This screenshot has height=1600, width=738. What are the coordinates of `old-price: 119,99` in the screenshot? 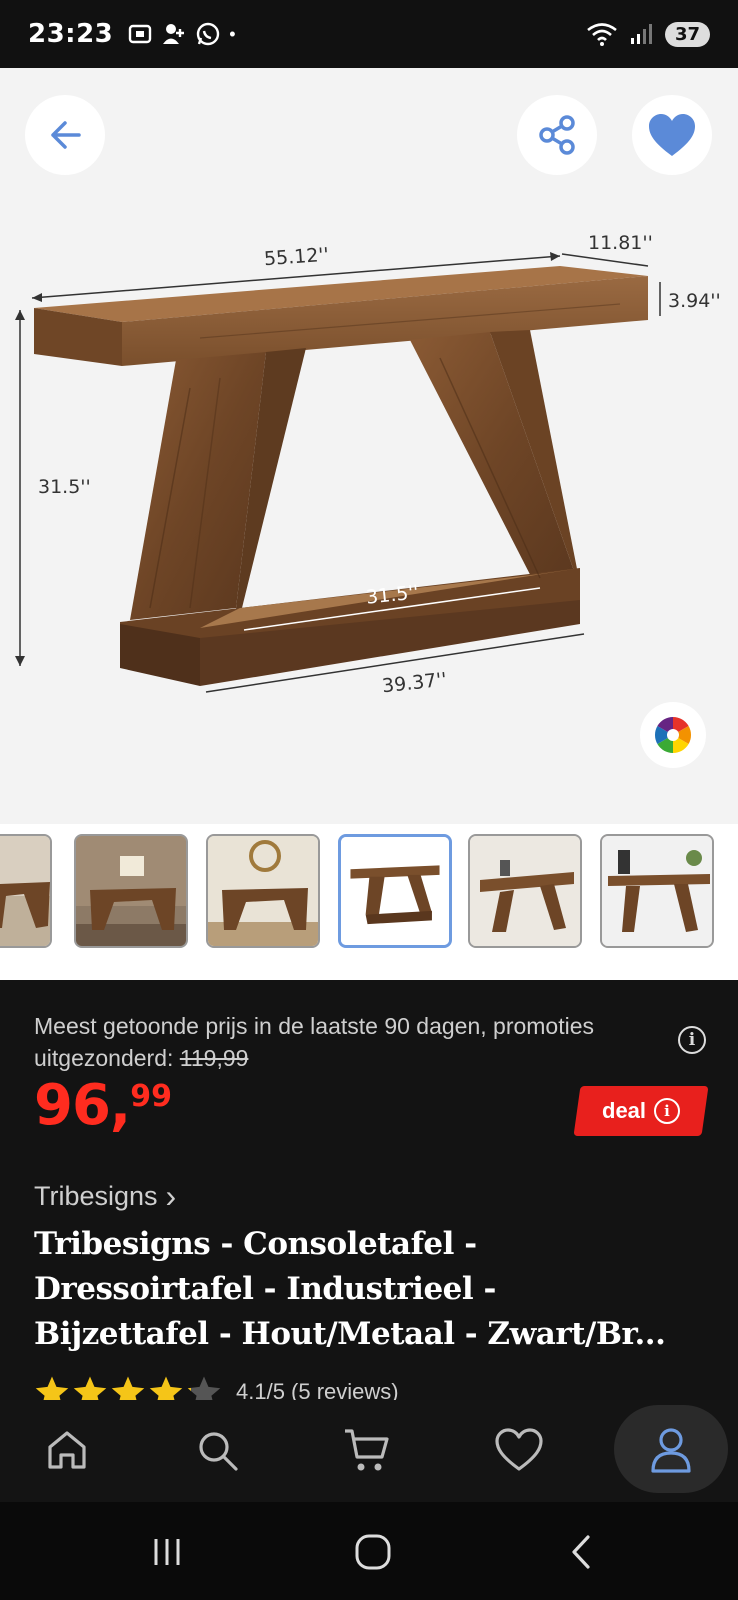 It's located at (214, 1058).